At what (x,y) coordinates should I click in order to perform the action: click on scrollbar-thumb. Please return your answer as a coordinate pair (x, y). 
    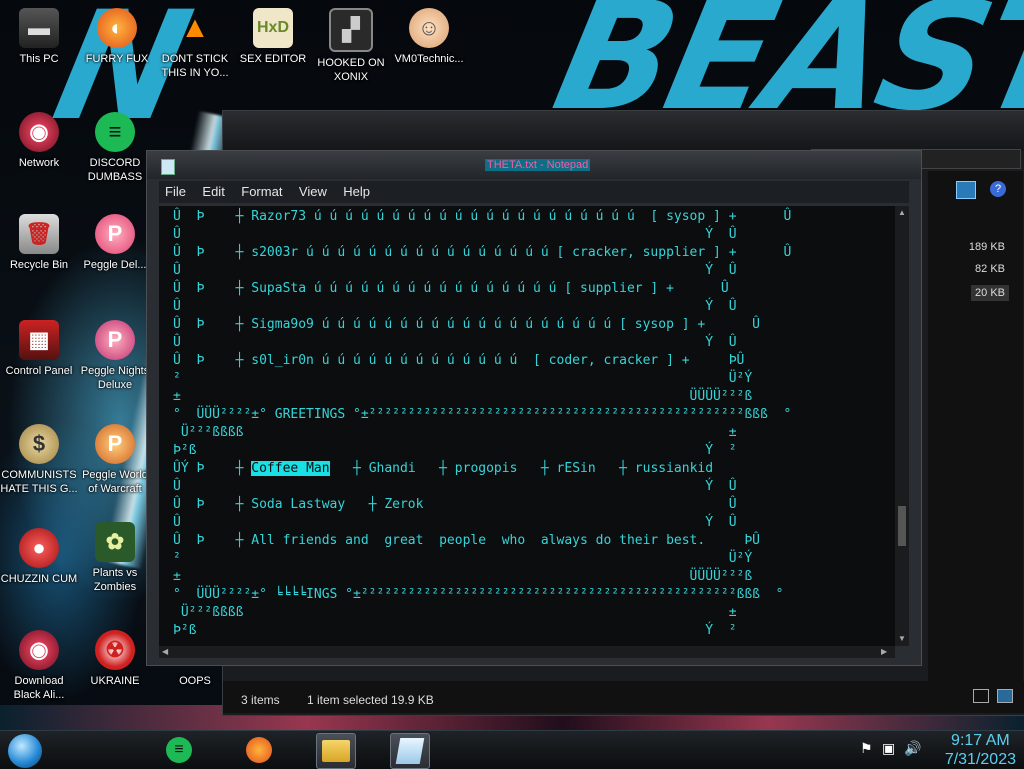
    Looking at the image, I should click on (902, 526).